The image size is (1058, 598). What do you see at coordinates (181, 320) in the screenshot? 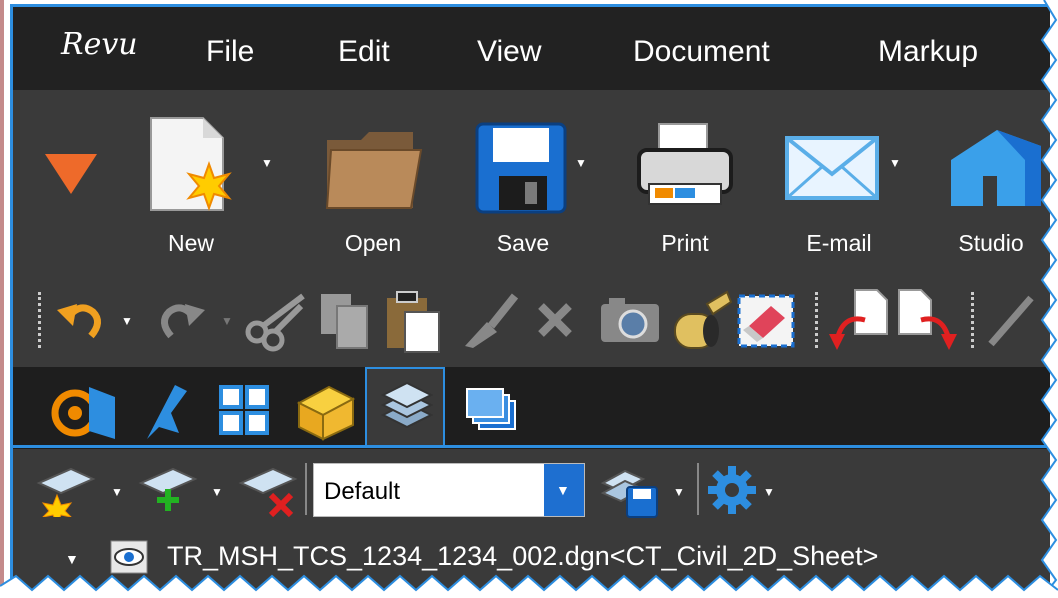
I see `redo-icon` at bounding box center [181, 320].